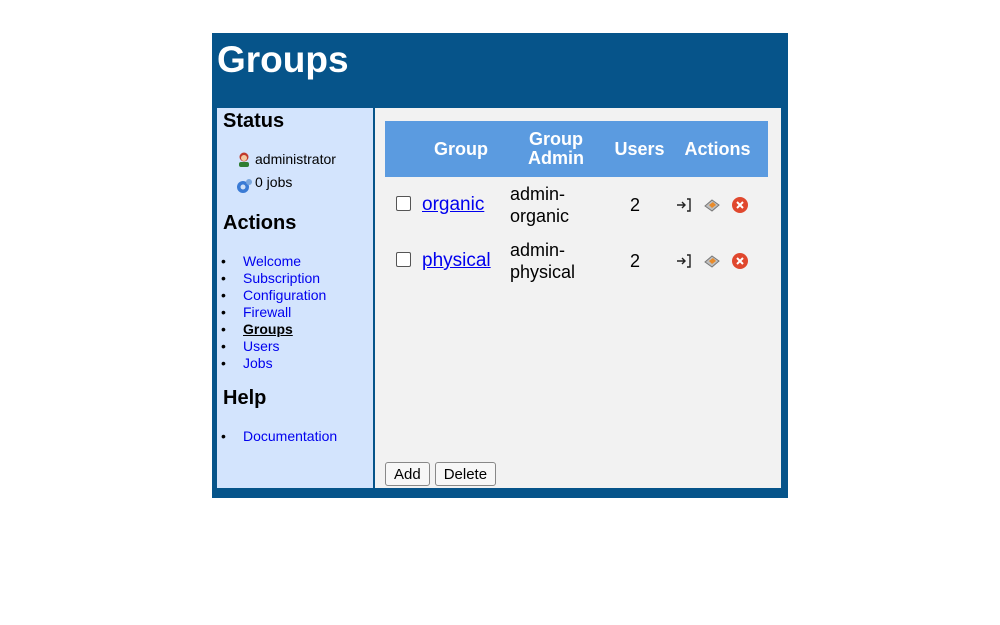  What do you see at coordinates (258, 363) in the screenshot?
I see `nav-link-jobs: Jobs` at bounding box center [258, 363].